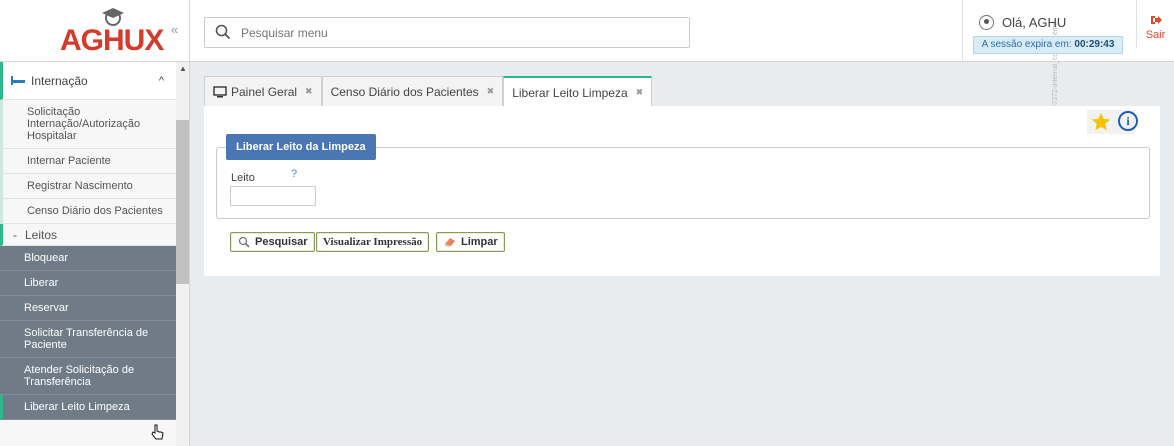 The width and height of the screenshot is (1174, 446). Describe the element at coordinates (18, 80) in the screenshot. I see `bed-icon` at that location.